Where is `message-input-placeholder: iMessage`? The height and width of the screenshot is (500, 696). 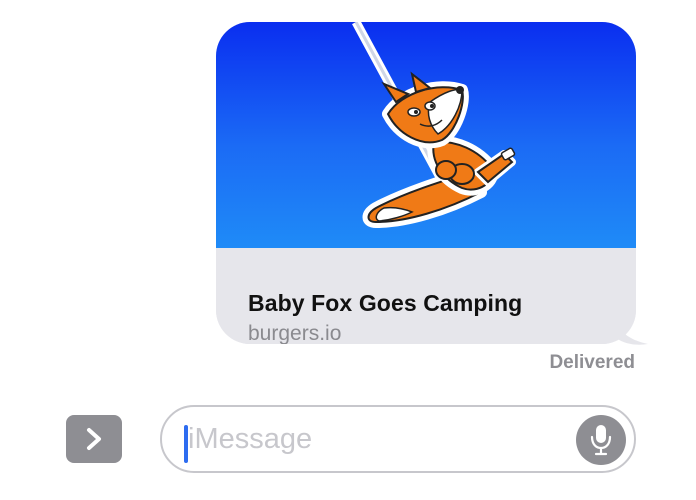 message-input-placeholder: iMessage is located at coordinates (250, 439).